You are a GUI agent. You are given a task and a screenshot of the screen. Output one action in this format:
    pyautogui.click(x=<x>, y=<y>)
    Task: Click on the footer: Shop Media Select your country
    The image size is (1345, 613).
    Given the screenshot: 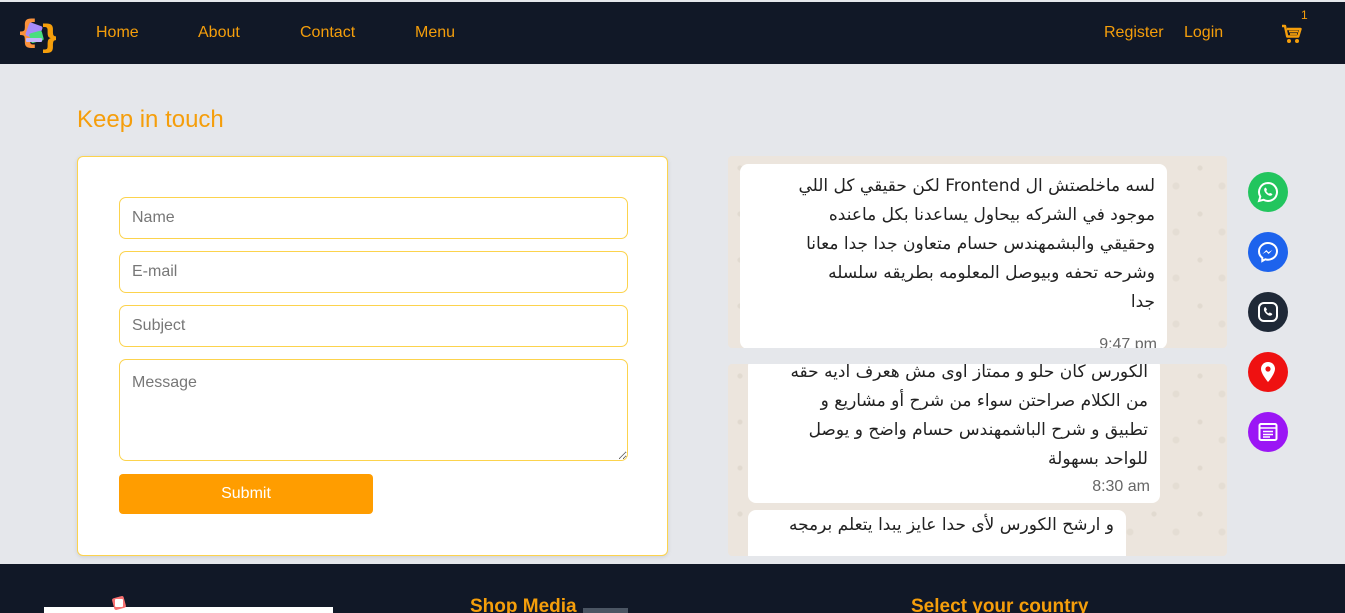 What is the action you would take?
    pyautogui.click(x=672, y=588)
    